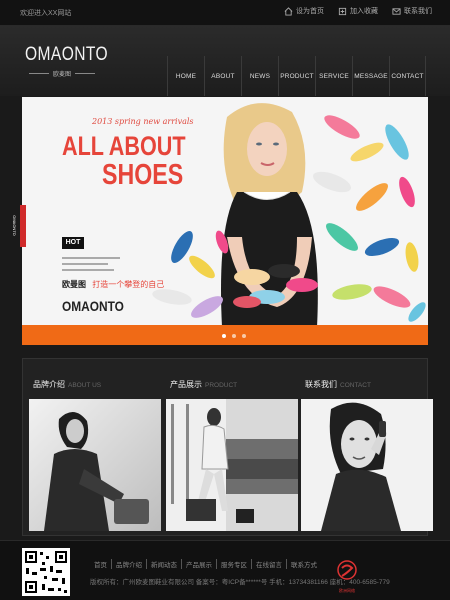 The image size is (450, 600). I want to click on logo-sub-text: 欧麦图, so click(62, 75).